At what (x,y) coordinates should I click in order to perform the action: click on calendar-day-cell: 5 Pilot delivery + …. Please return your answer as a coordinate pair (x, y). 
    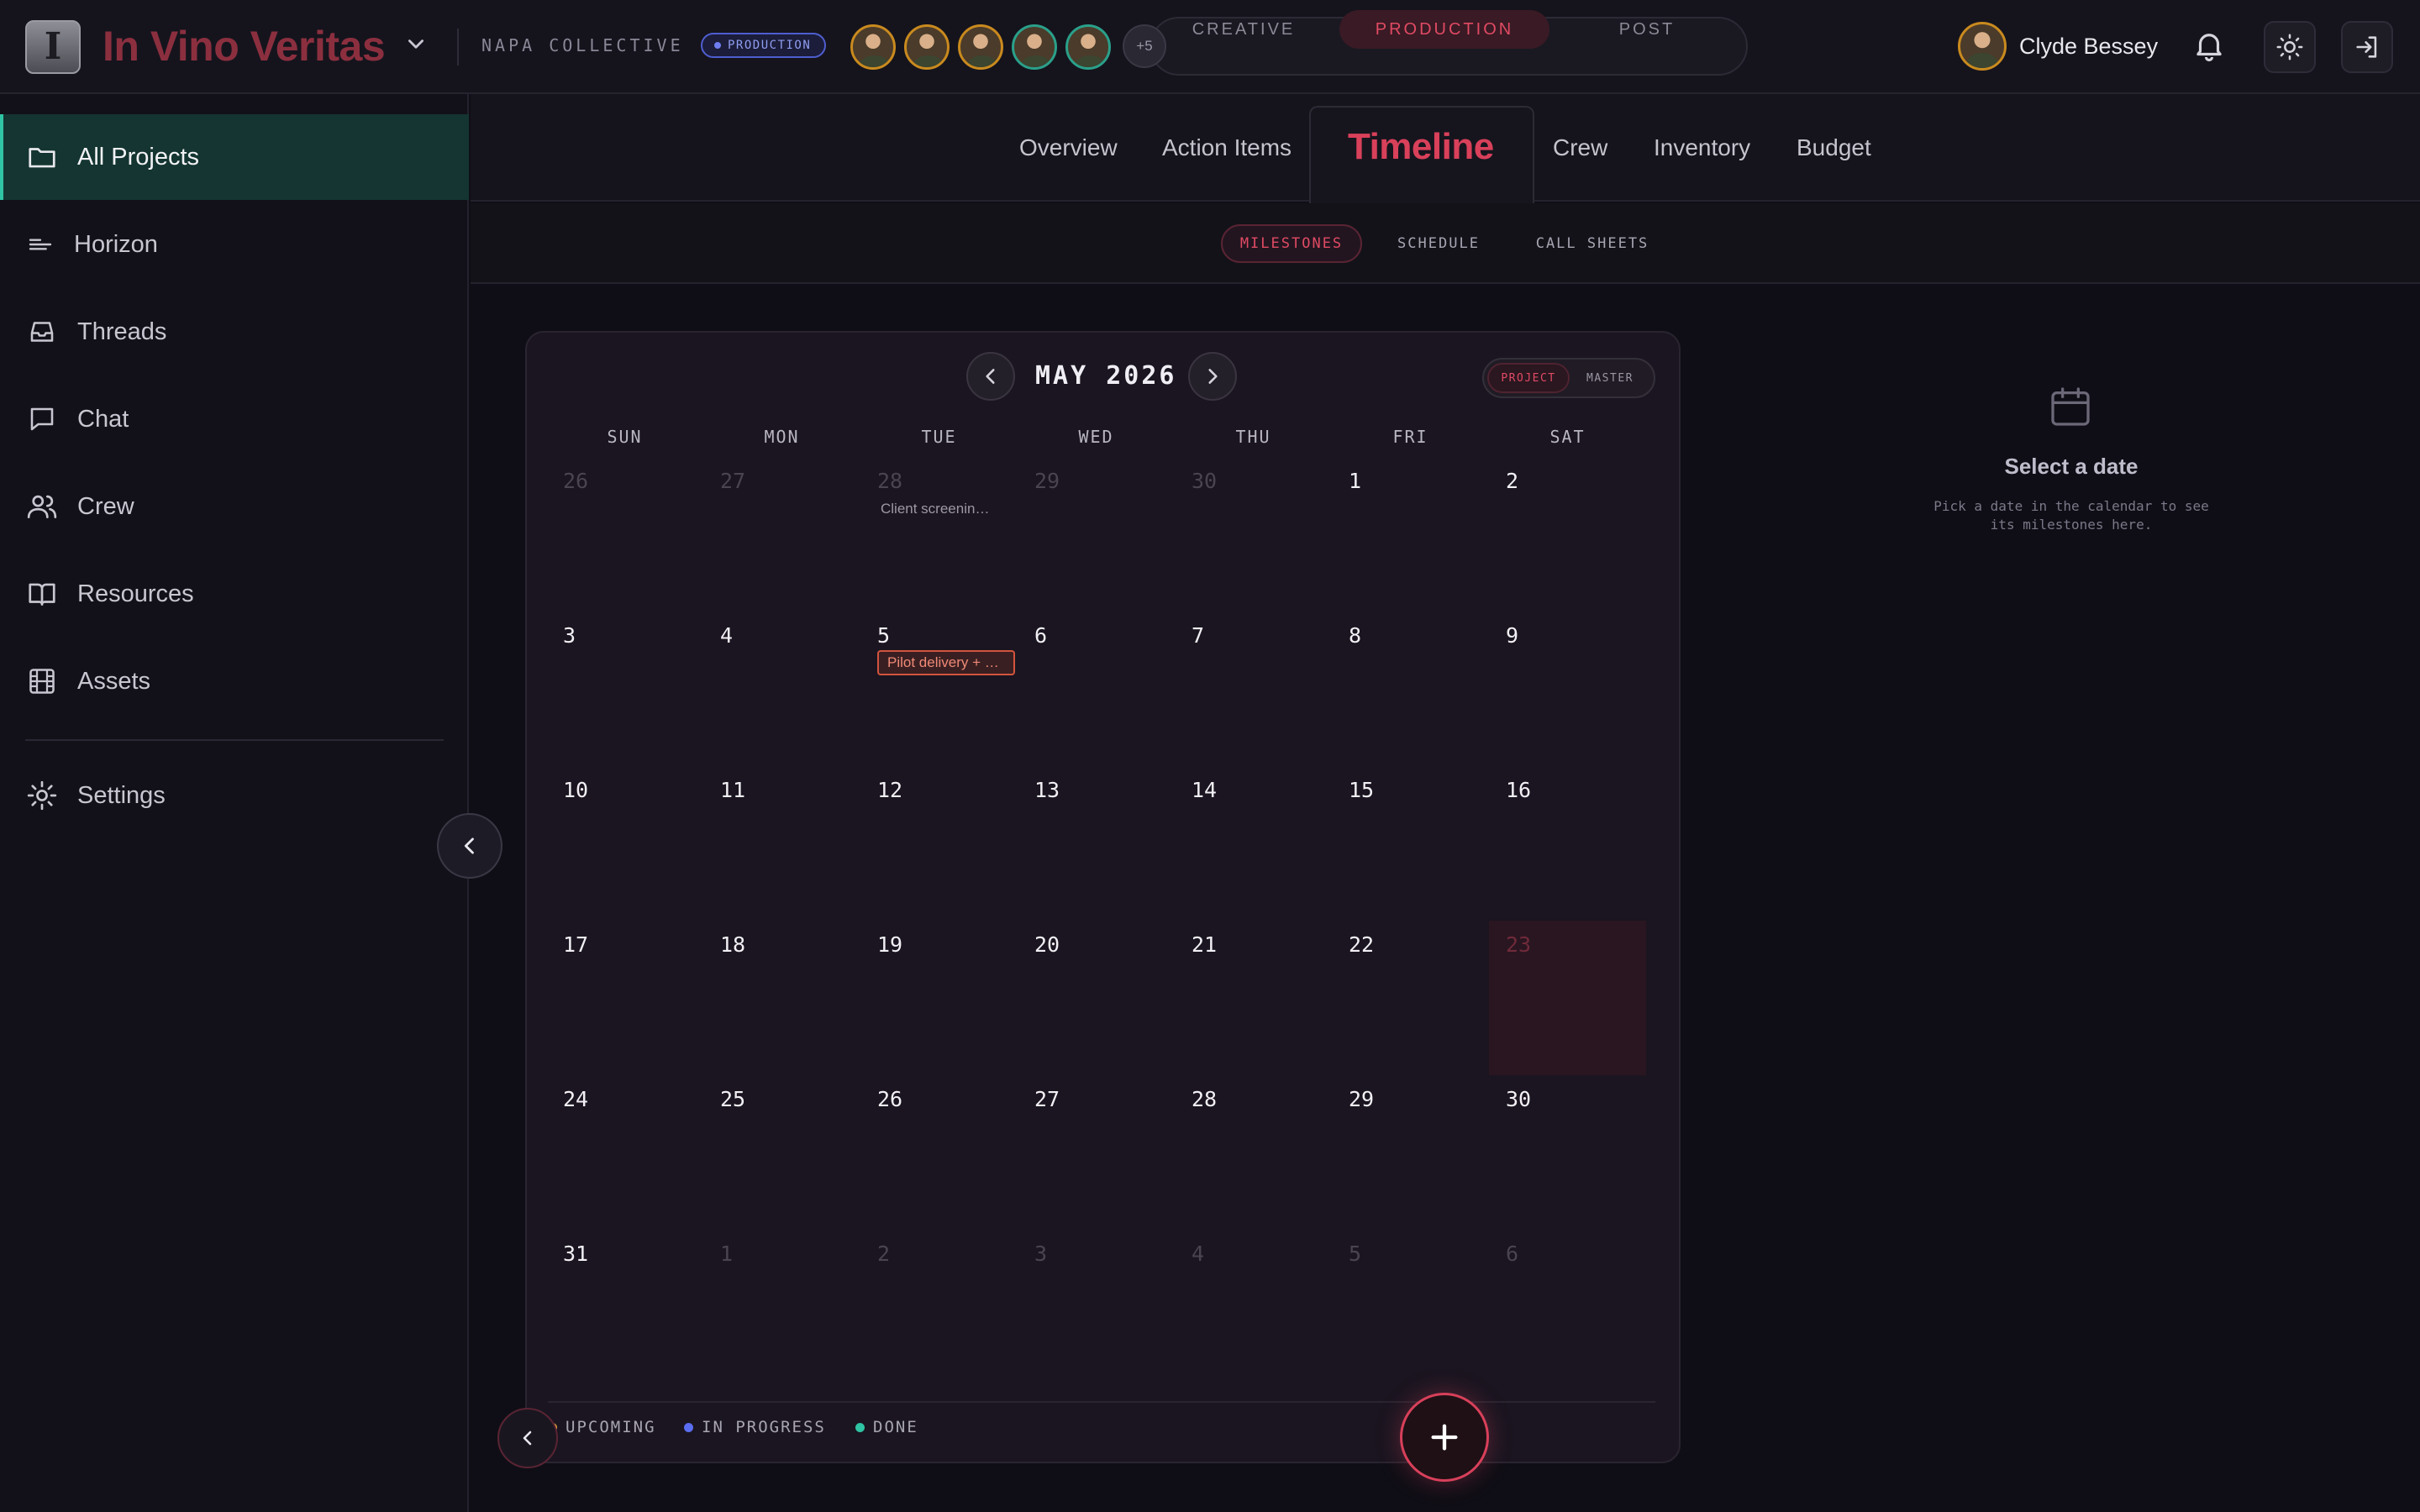
    Looking at the image, I should click on (939, 689).